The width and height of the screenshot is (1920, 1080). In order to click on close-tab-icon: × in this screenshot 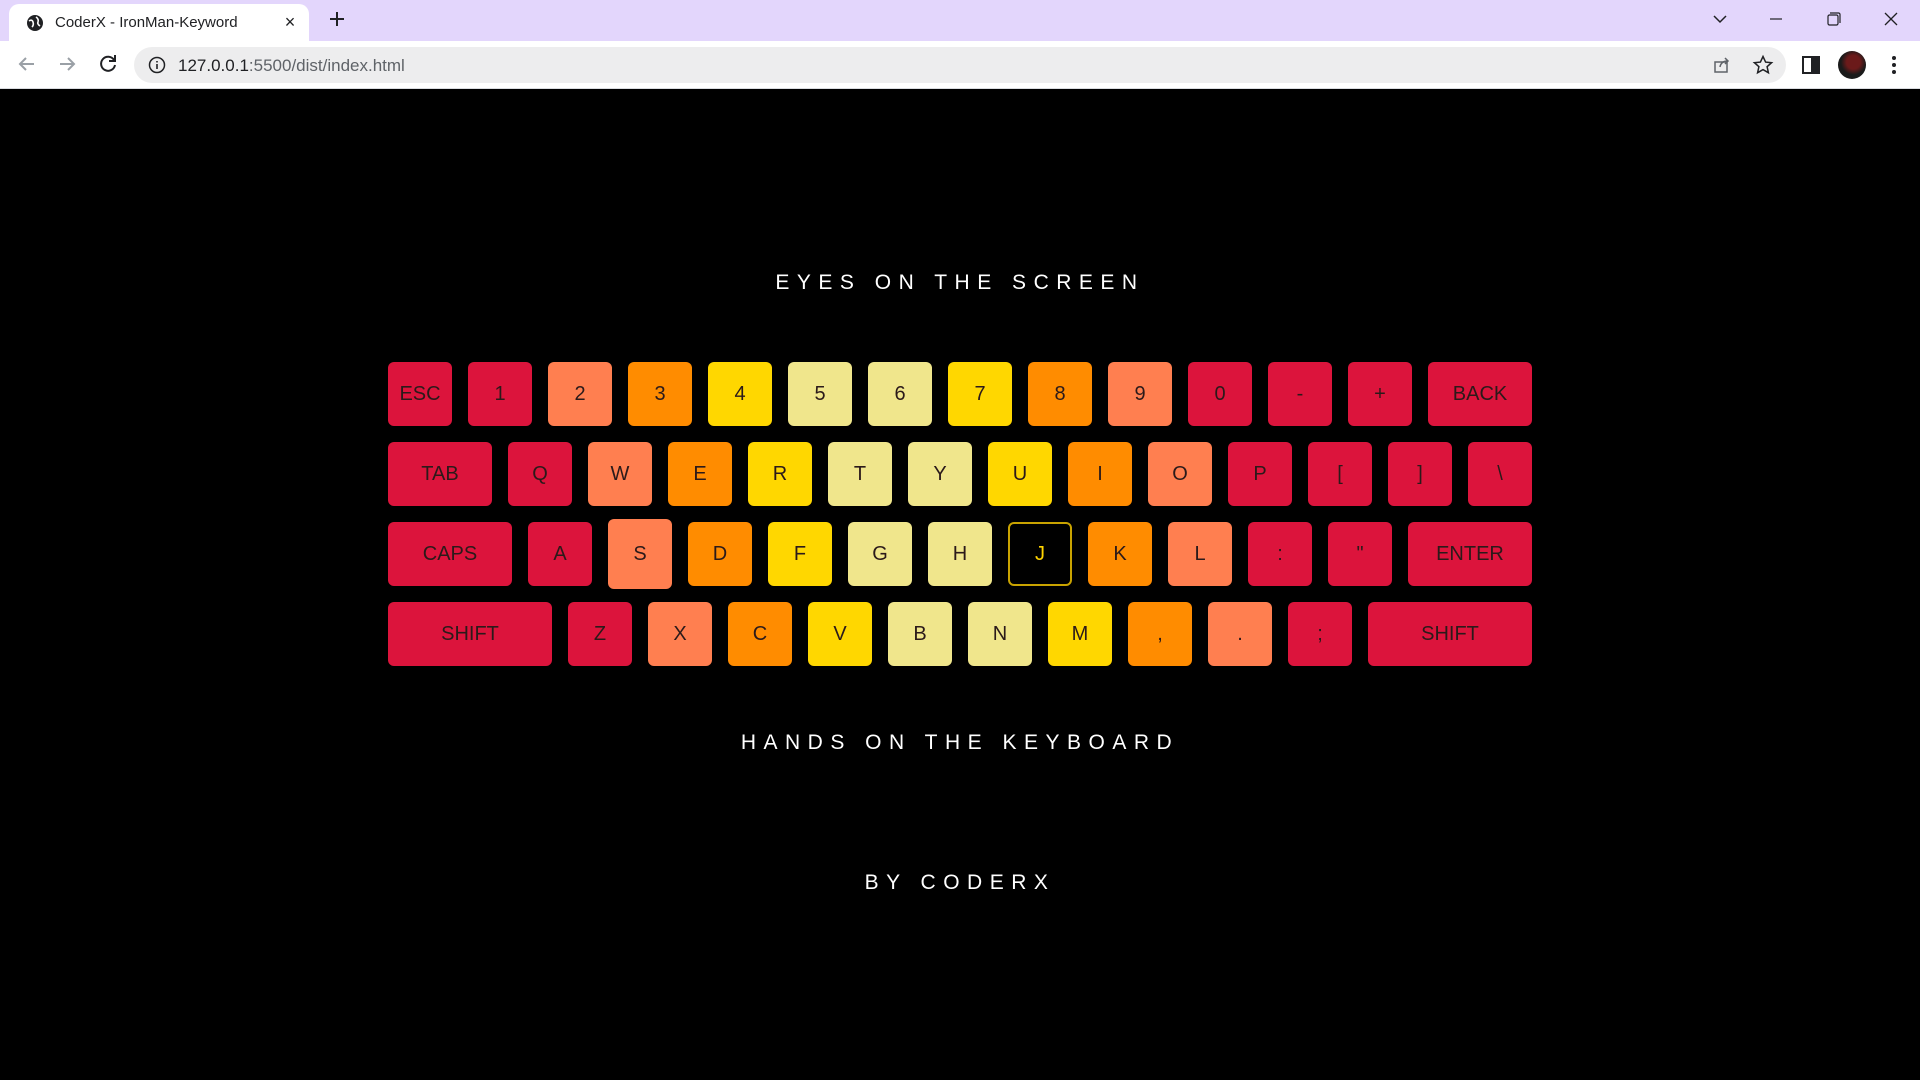, I will do `click(290, 22)`.